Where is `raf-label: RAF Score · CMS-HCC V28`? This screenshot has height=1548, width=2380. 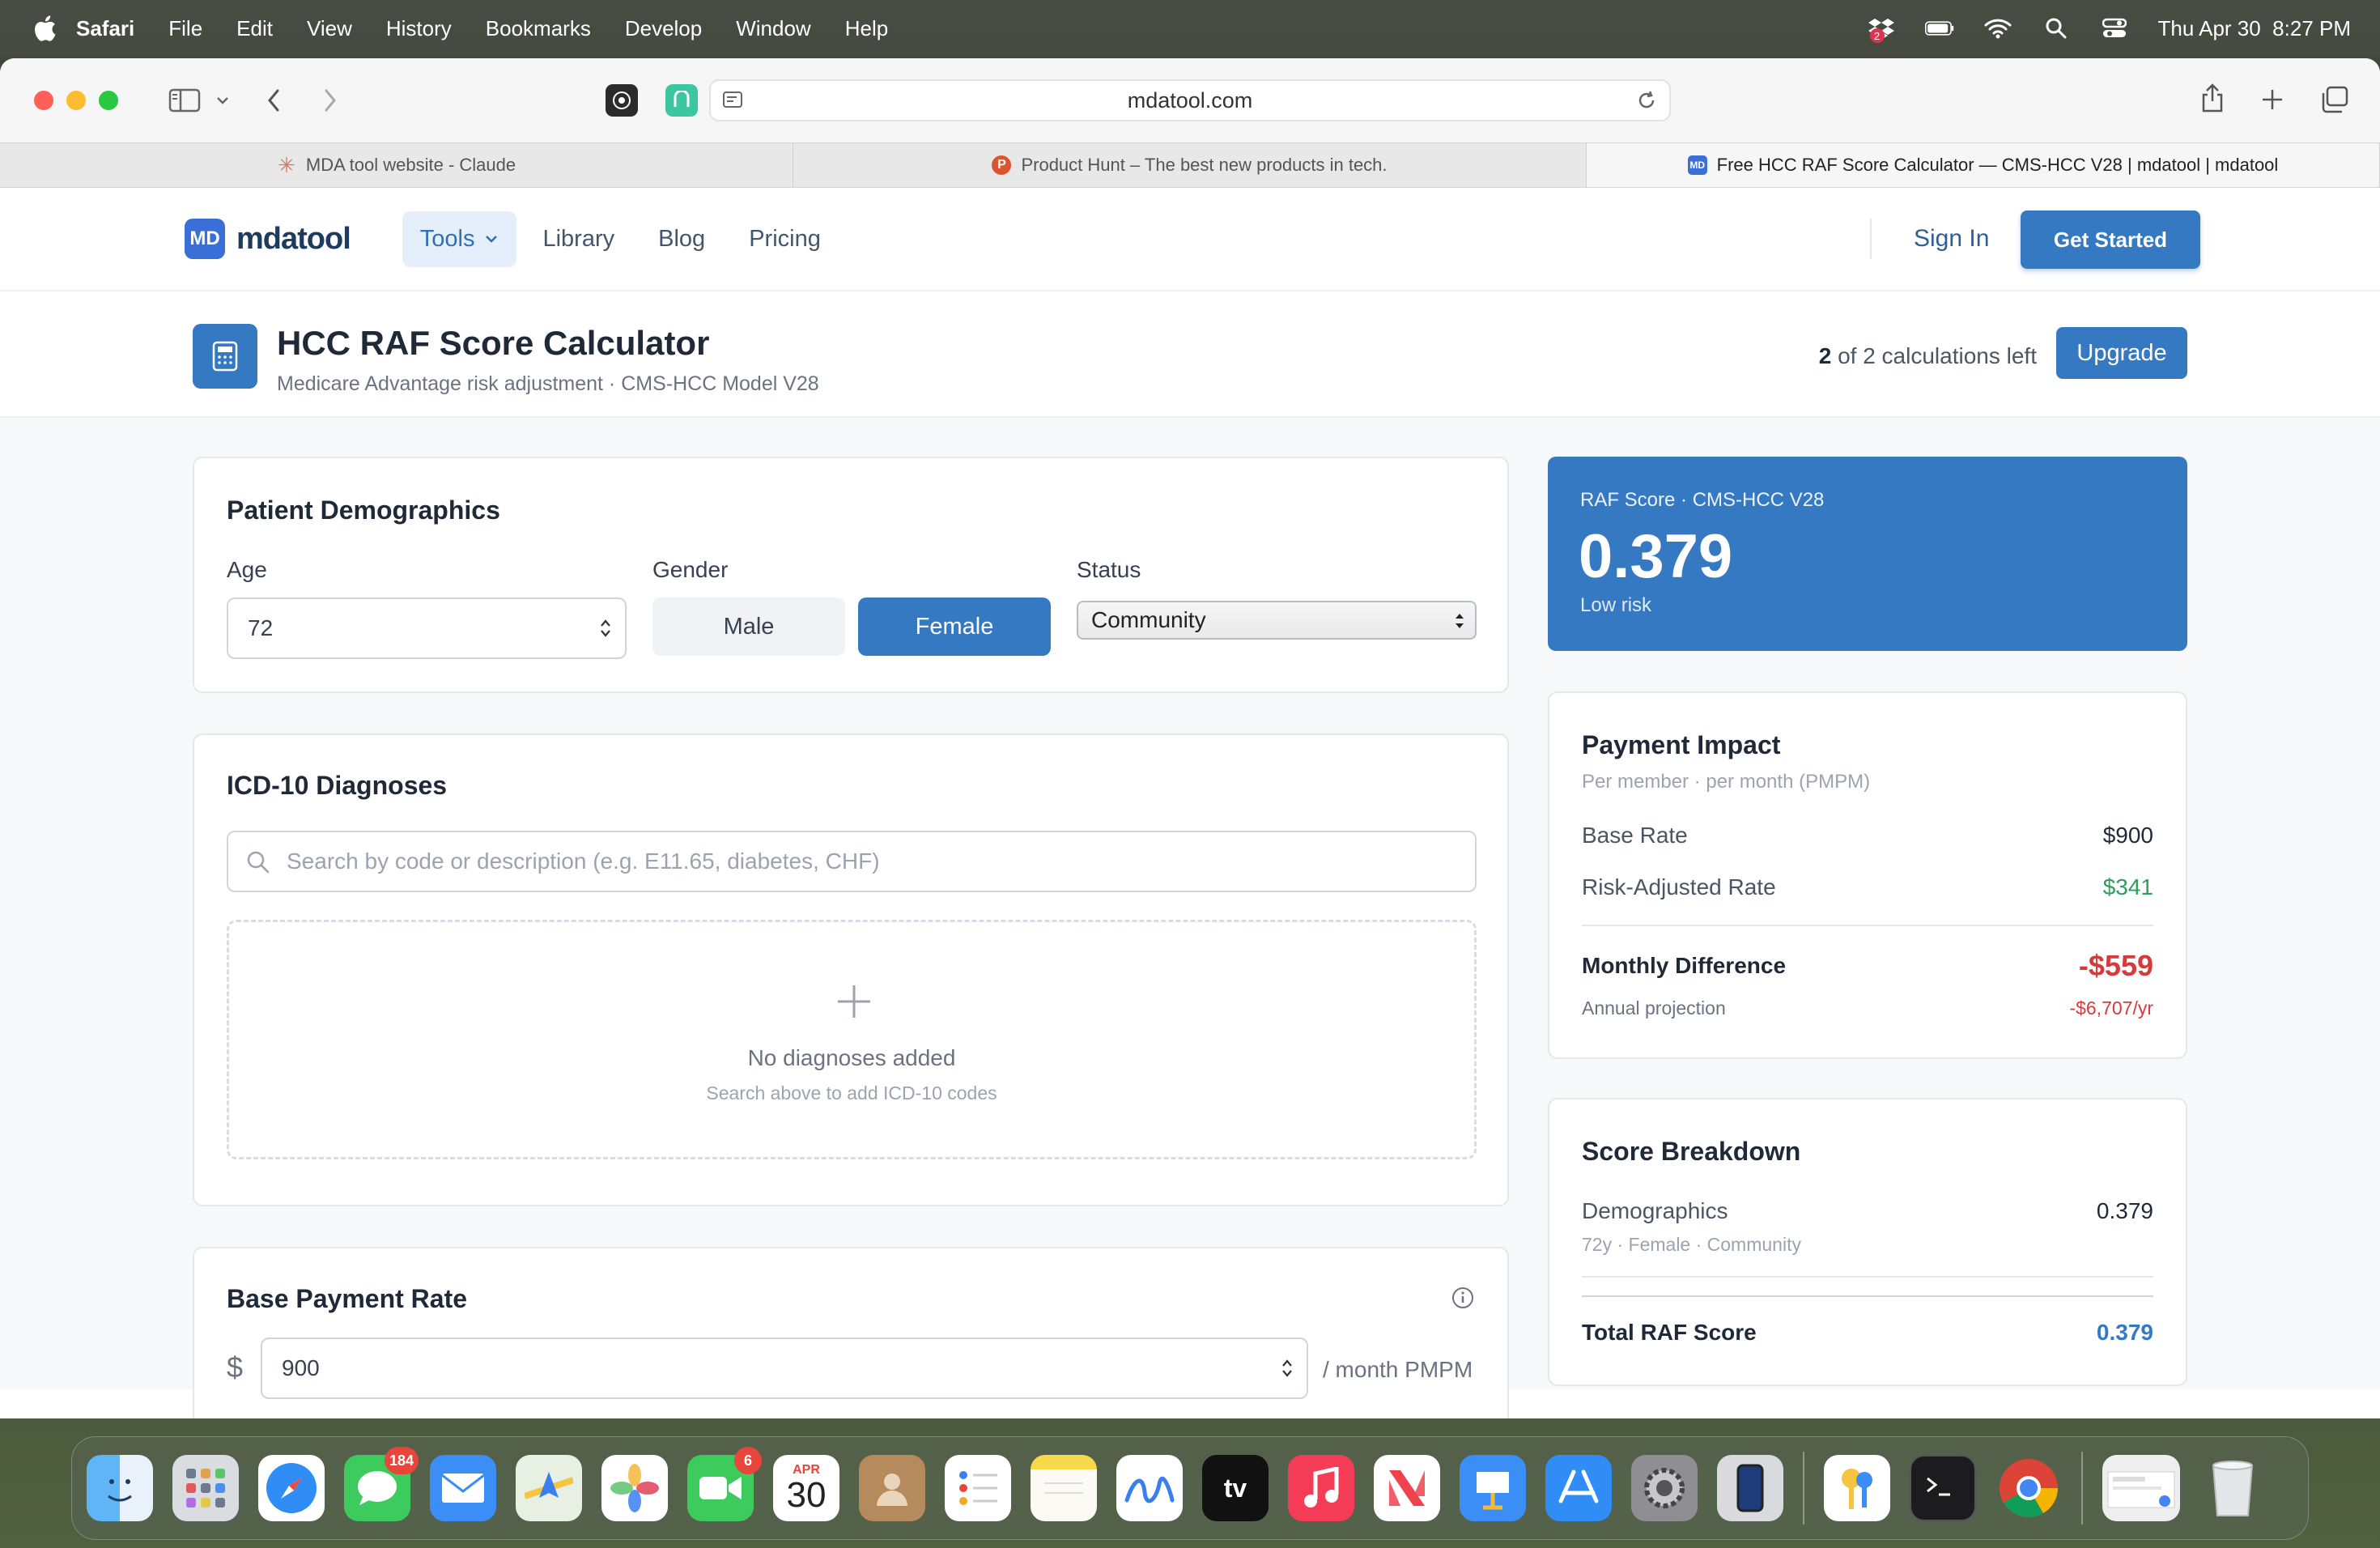 raf-label: RAF Score · CMS-HCC V28 is located at coordinates (1702, 500).